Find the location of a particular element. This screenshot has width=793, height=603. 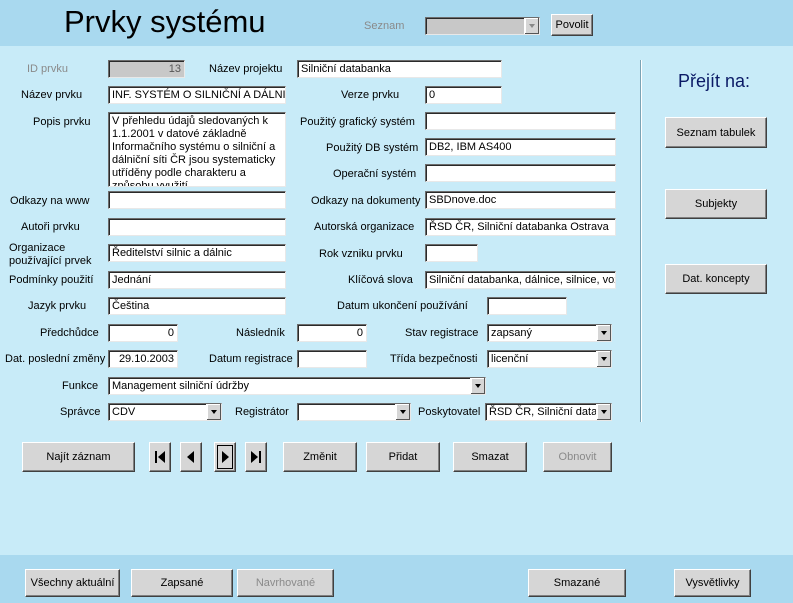

prev-record-icon is located at coordinates (190, 457).